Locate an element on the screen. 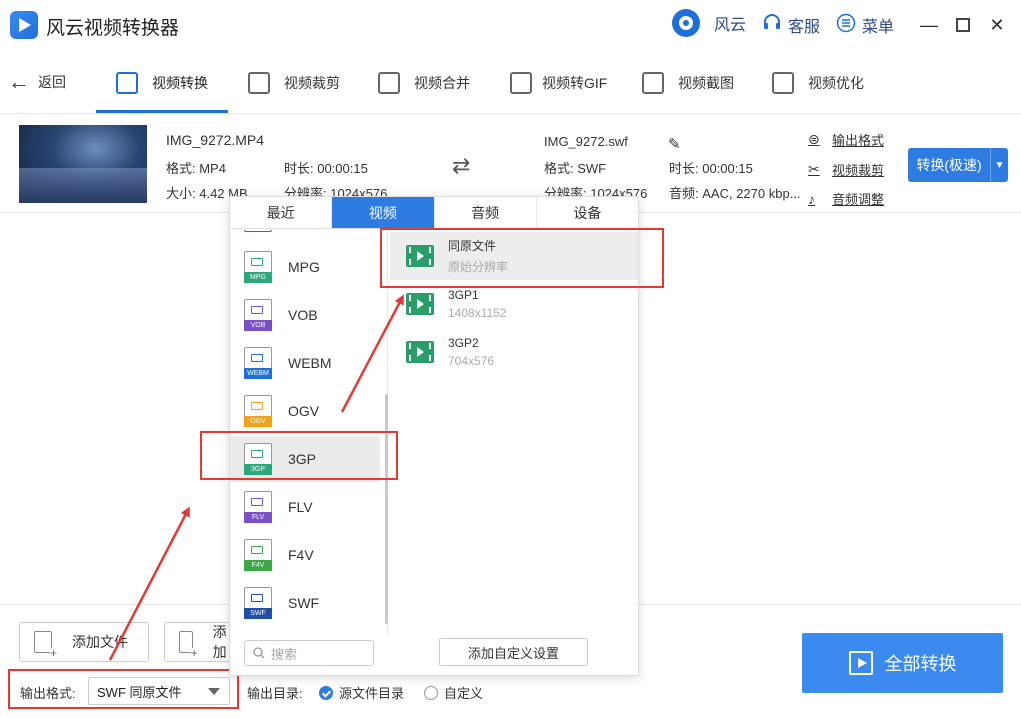 This screenshot has height=718, width=1021. preset-resolution: 1408x1152 is located at coordinates (477, 313).